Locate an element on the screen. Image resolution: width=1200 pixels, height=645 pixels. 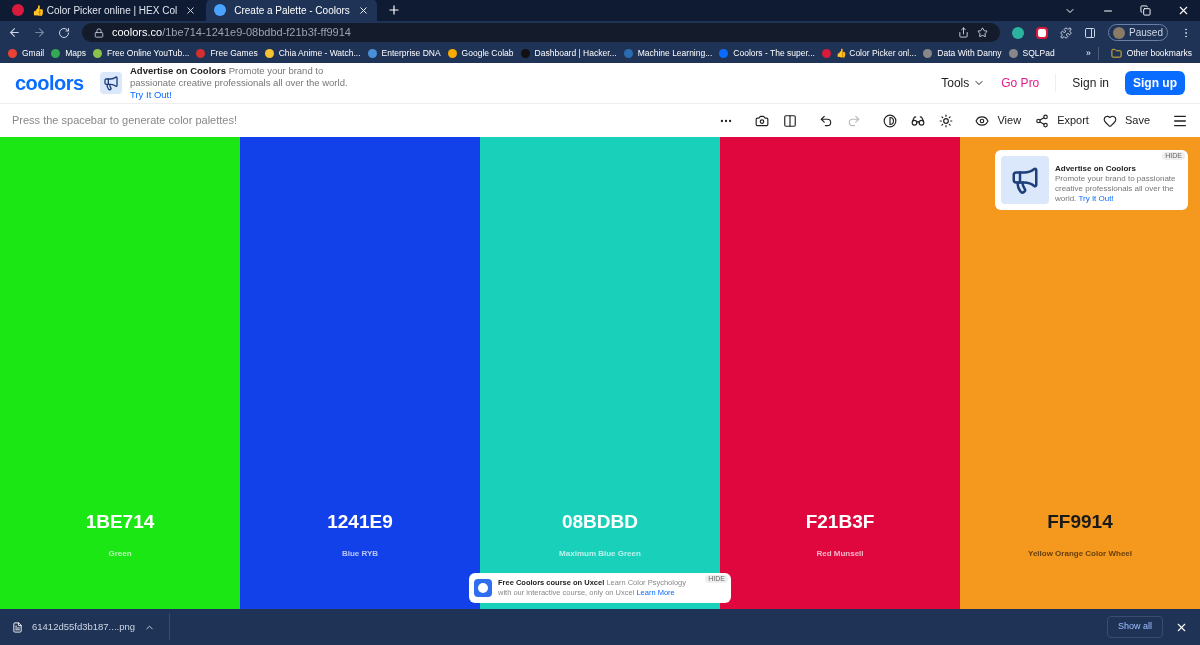
bookmark: Gmail is located at coordinates (26, 53).